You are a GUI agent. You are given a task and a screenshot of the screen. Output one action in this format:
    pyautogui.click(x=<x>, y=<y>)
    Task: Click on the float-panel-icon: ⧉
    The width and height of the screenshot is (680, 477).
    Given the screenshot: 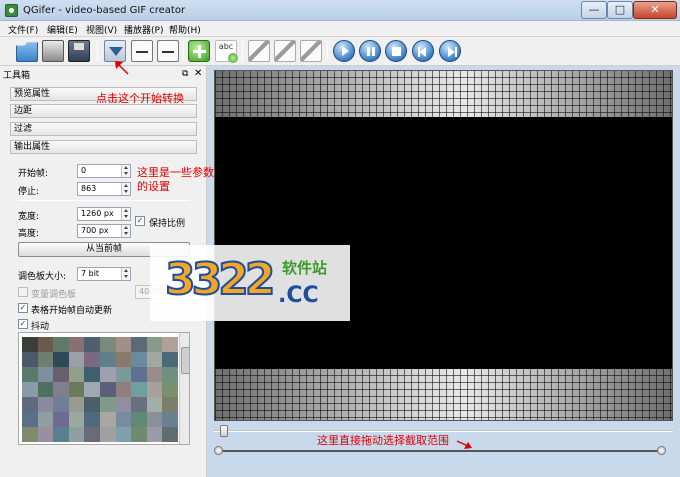 What is the action you would take?
    pyautogui.click(x=185, y=74)
    